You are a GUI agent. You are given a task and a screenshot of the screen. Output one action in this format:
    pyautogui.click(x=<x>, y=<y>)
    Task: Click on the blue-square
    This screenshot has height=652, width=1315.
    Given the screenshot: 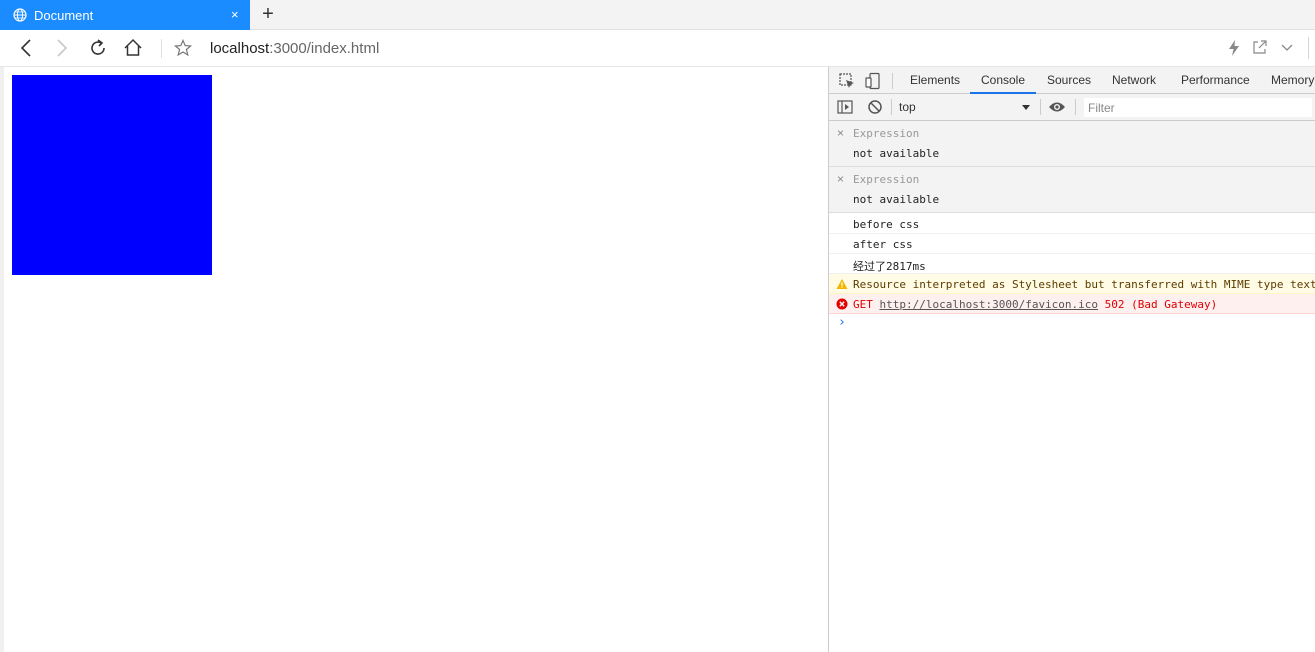 What is the action you would take?
    pyautogui.click(x=112, y=175)
    